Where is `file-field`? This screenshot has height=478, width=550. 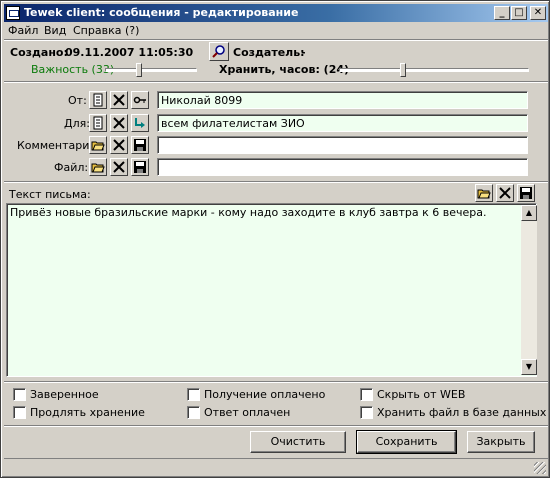 file-field is located at coordinates (342, 167).